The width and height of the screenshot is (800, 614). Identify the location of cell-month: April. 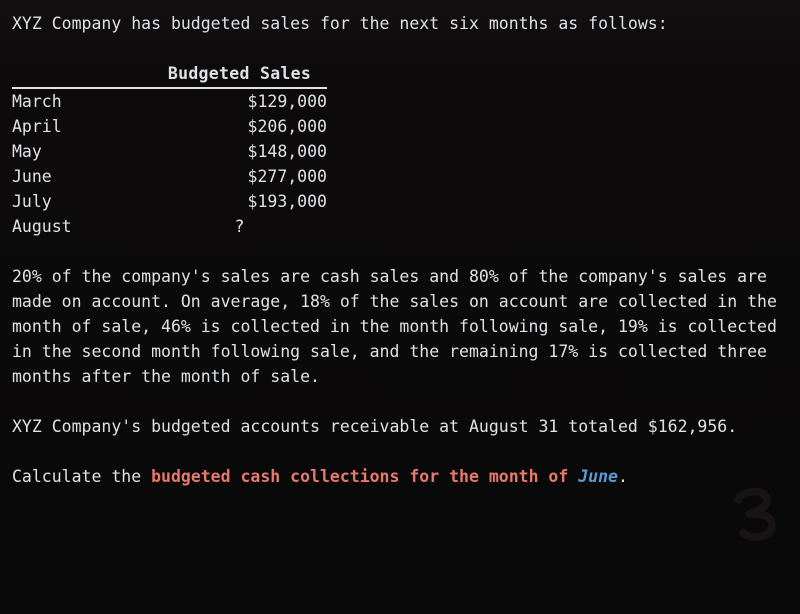
(37, 126).